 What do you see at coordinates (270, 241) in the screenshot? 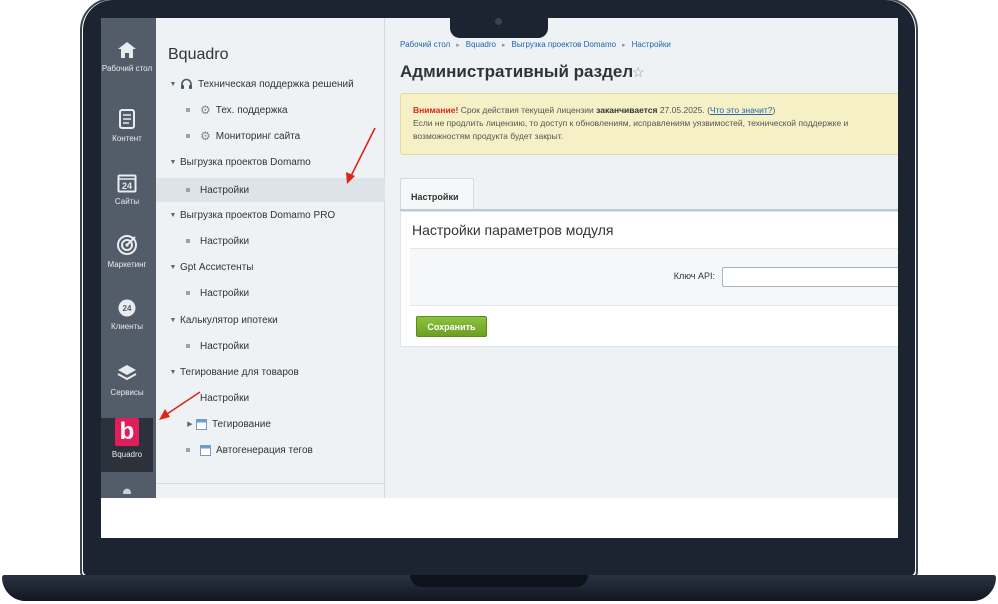
I see `menu-item-domamo-pro-settings: Настройки` at bounding box center [270, 241].